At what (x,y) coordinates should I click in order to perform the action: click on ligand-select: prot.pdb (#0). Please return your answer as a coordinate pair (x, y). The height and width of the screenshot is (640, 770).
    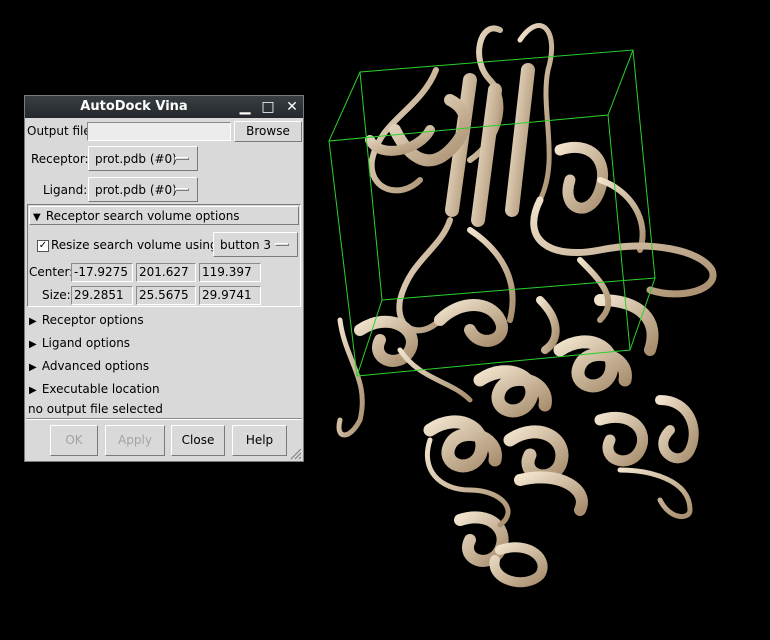
    Looking at the image, I should click on (143, 189).